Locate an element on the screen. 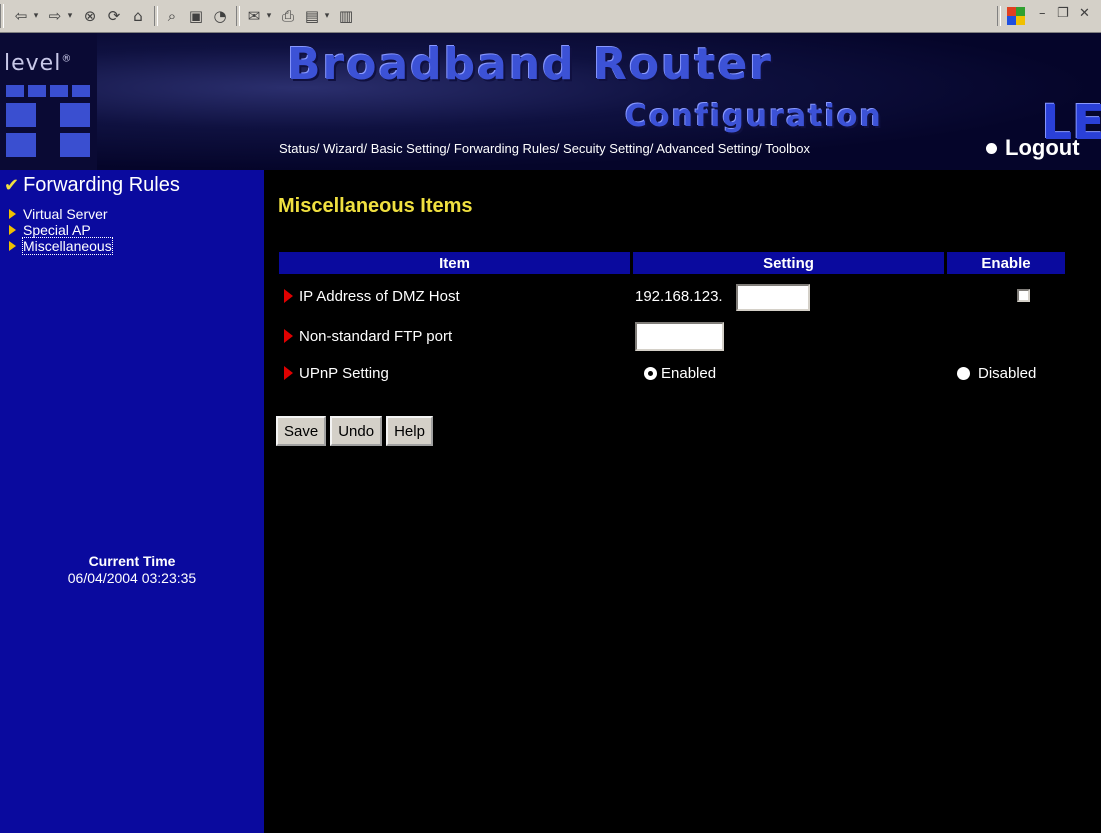  radio-unselected-icon is located at coordinates (963, 373).